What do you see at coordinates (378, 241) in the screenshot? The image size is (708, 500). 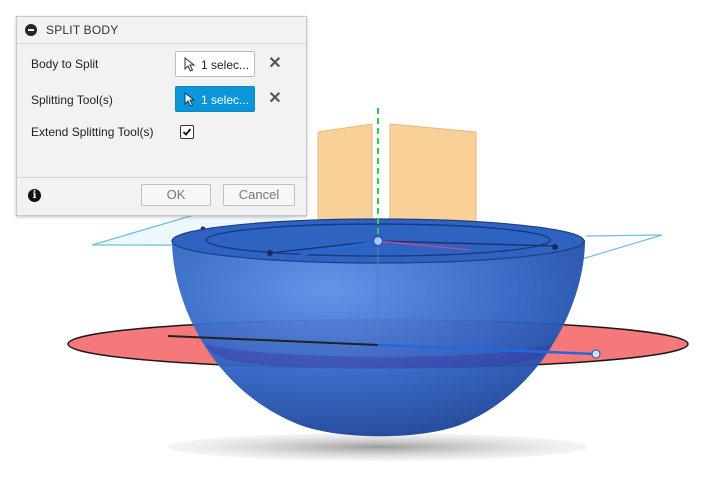 I see `center-point` at bounding box center [378, 241].